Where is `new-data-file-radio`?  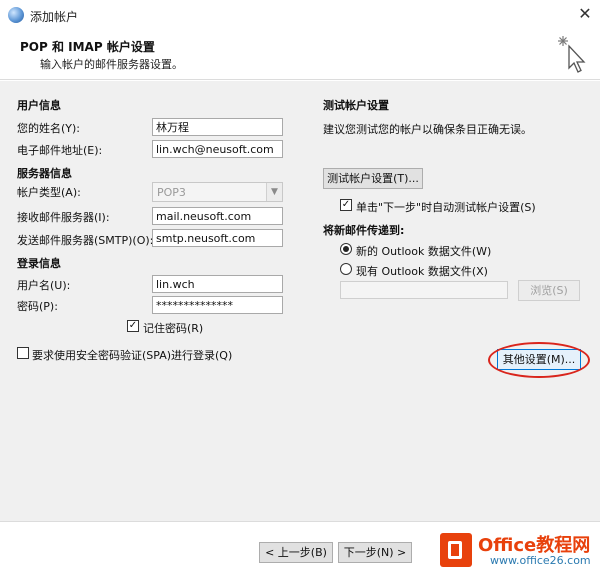
new-data-file-radio is located at coordinates (346, 249).